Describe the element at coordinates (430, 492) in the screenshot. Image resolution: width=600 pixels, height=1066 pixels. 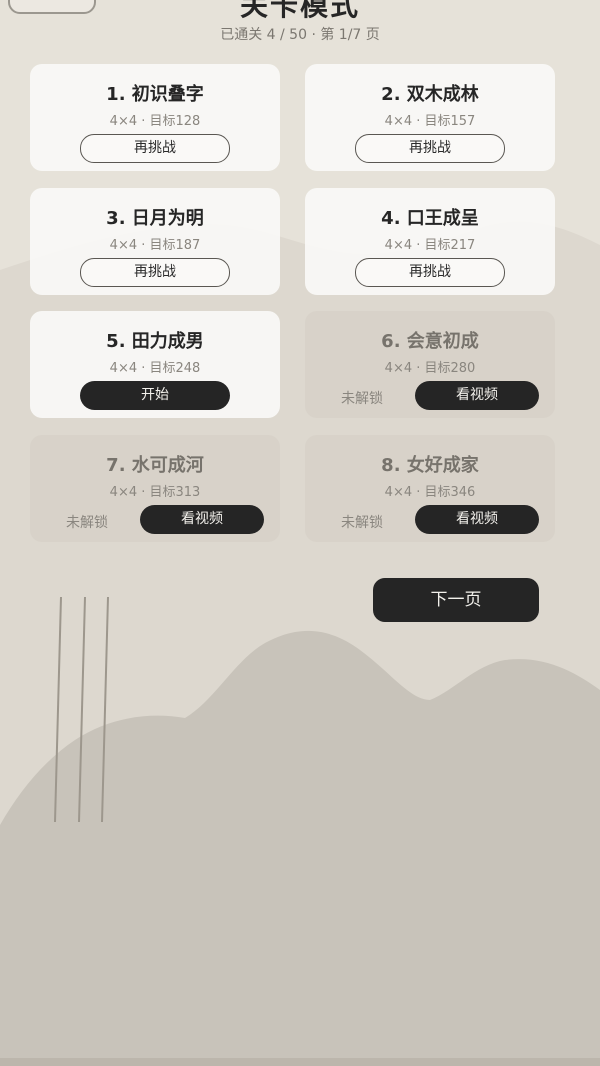
I see `level-meta: 4×4 · 目标346` at that location.